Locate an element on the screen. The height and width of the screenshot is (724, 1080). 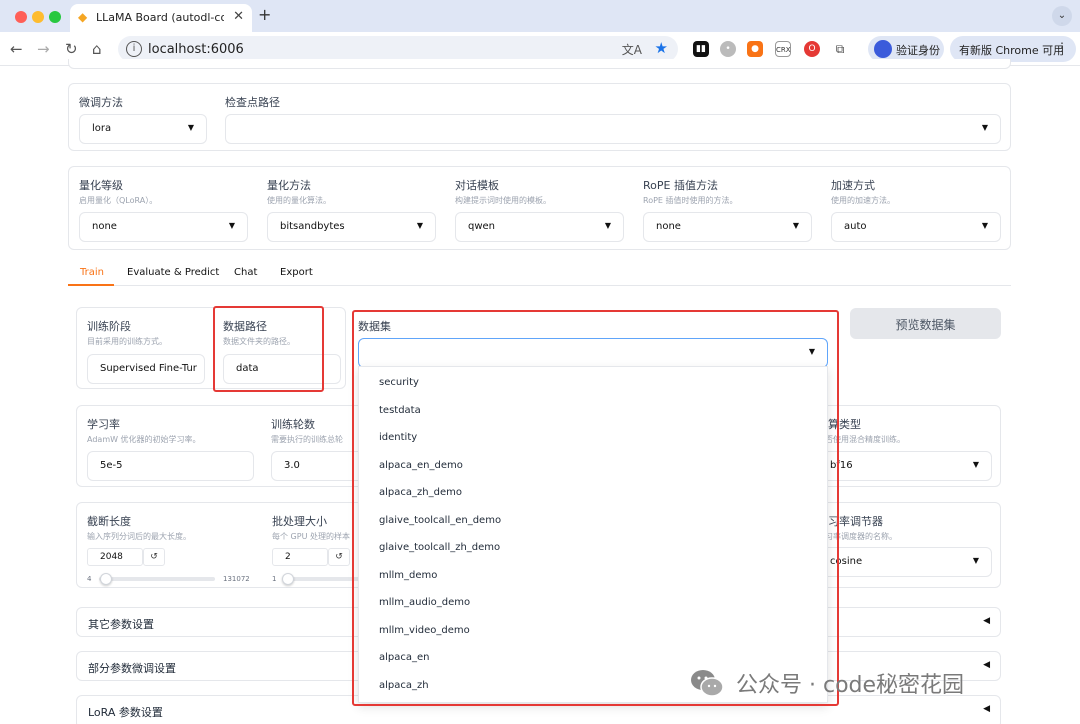
quant-bit-label: 量化等级 is located at coordinates (101, 185).